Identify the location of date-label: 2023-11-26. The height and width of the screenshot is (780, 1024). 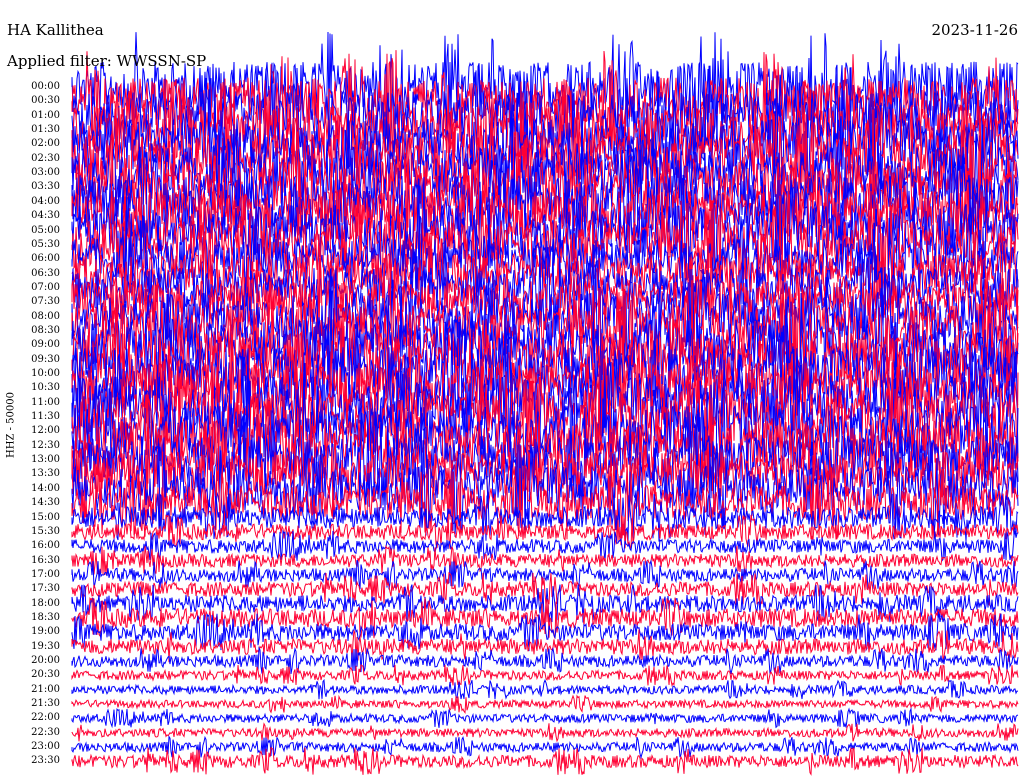
(974, 30).